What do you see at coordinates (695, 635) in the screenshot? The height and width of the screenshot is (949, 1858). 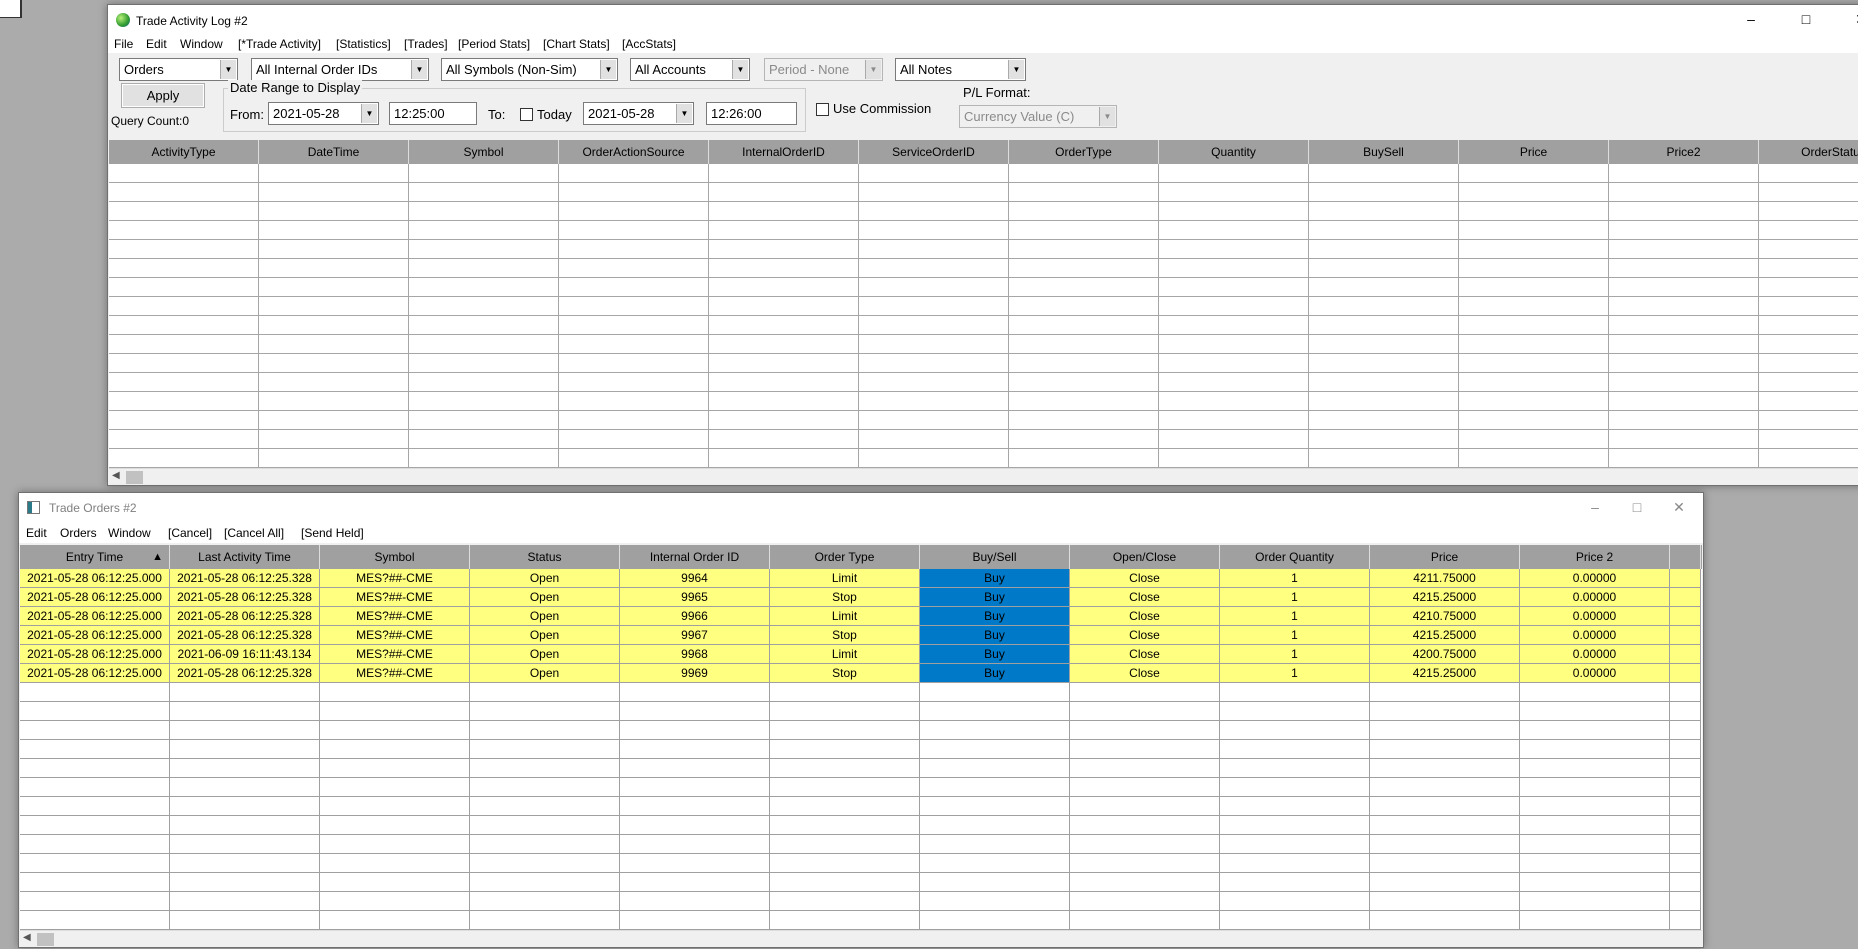 I see `table-cell: 9967` at bounding box center [695, 635].